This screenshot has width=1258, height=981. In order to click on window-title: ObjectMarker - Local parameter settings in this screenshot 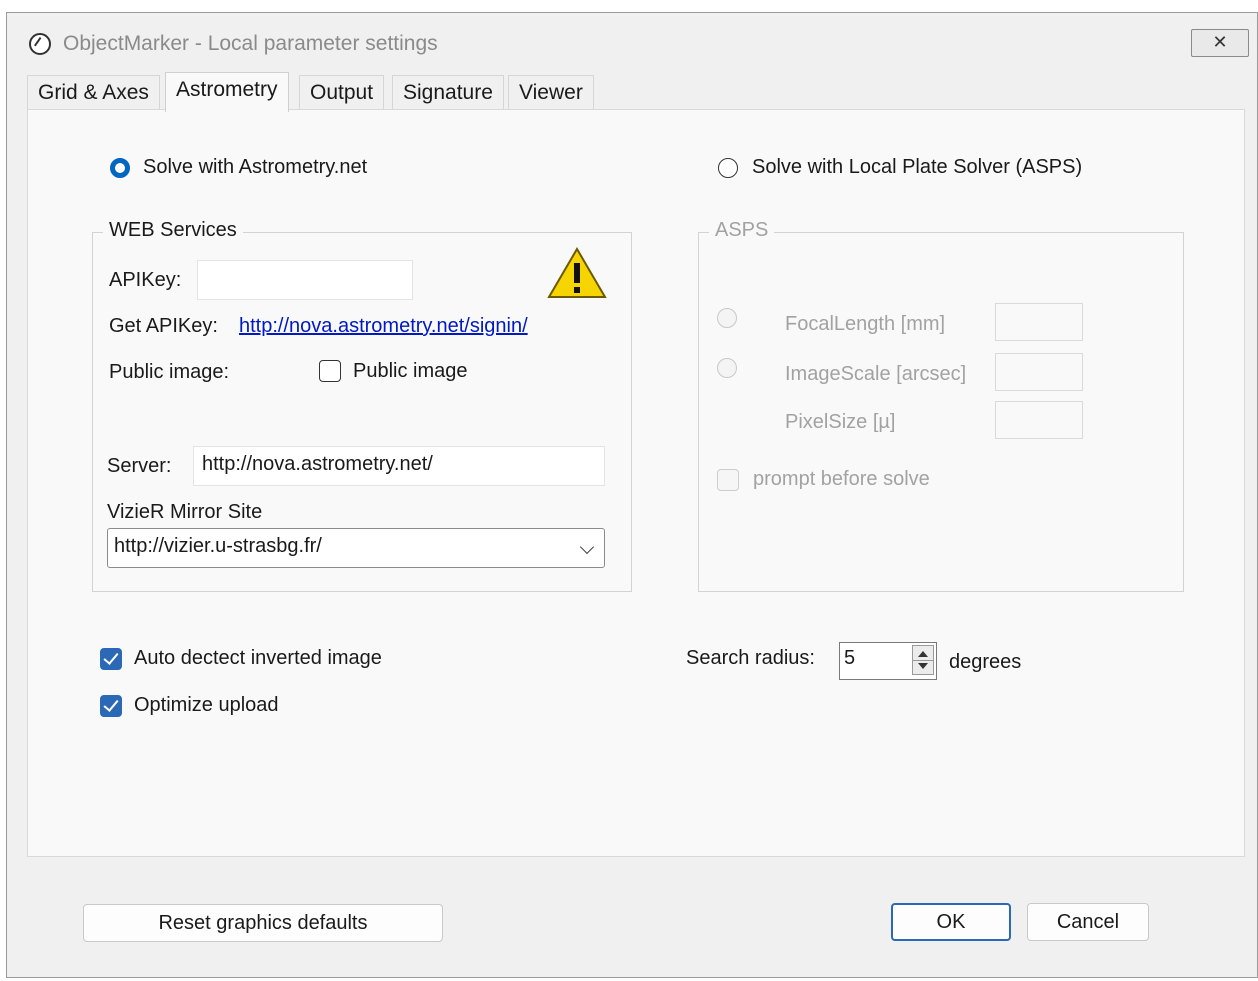, I will do `click(250, 43)`.